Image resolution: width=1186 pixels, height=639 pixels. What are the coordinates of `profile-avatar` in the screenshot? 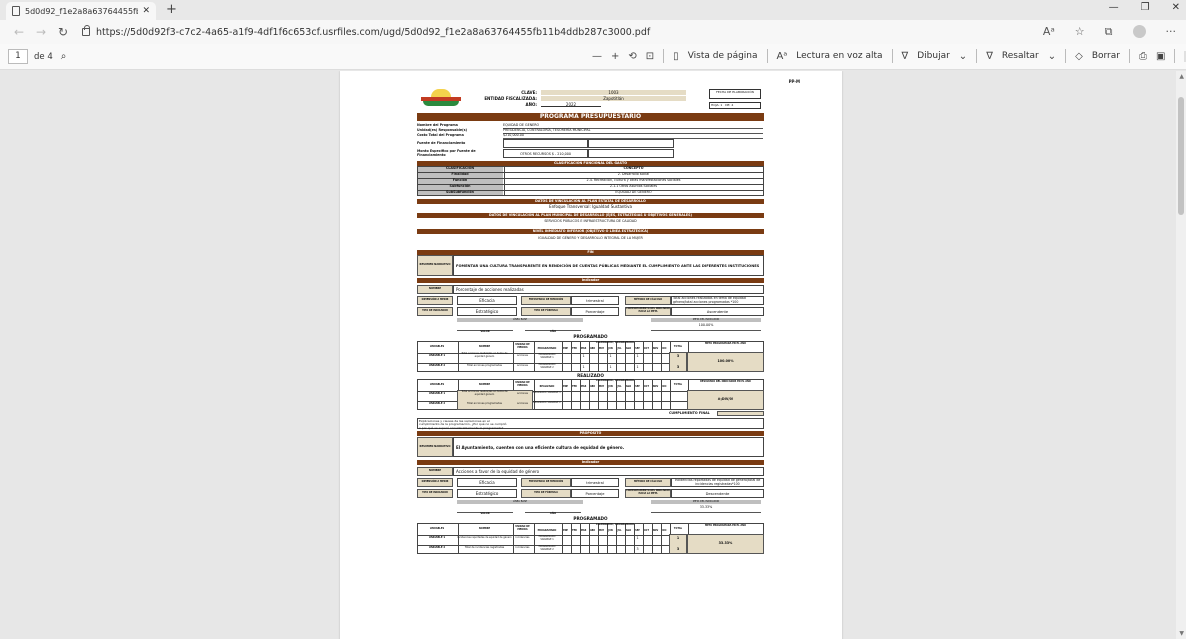 It's located at (1139, 31).